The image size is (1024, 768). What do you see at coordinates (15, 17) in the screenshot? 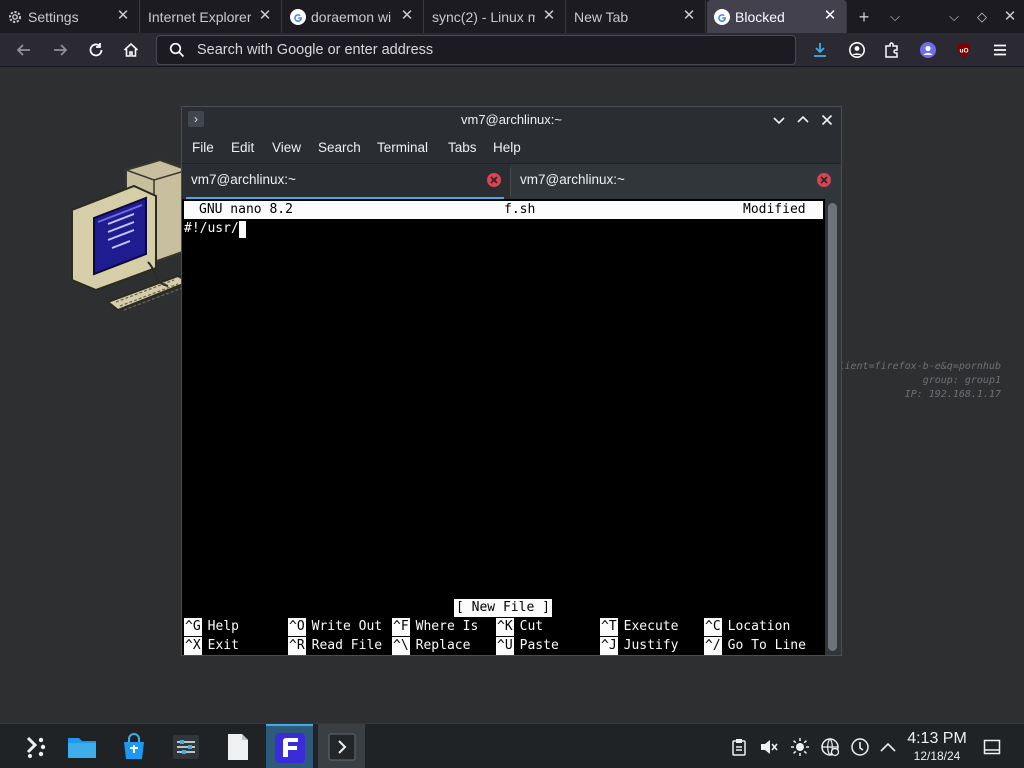
I see `gear-icon` at bounding box center [15, 17].